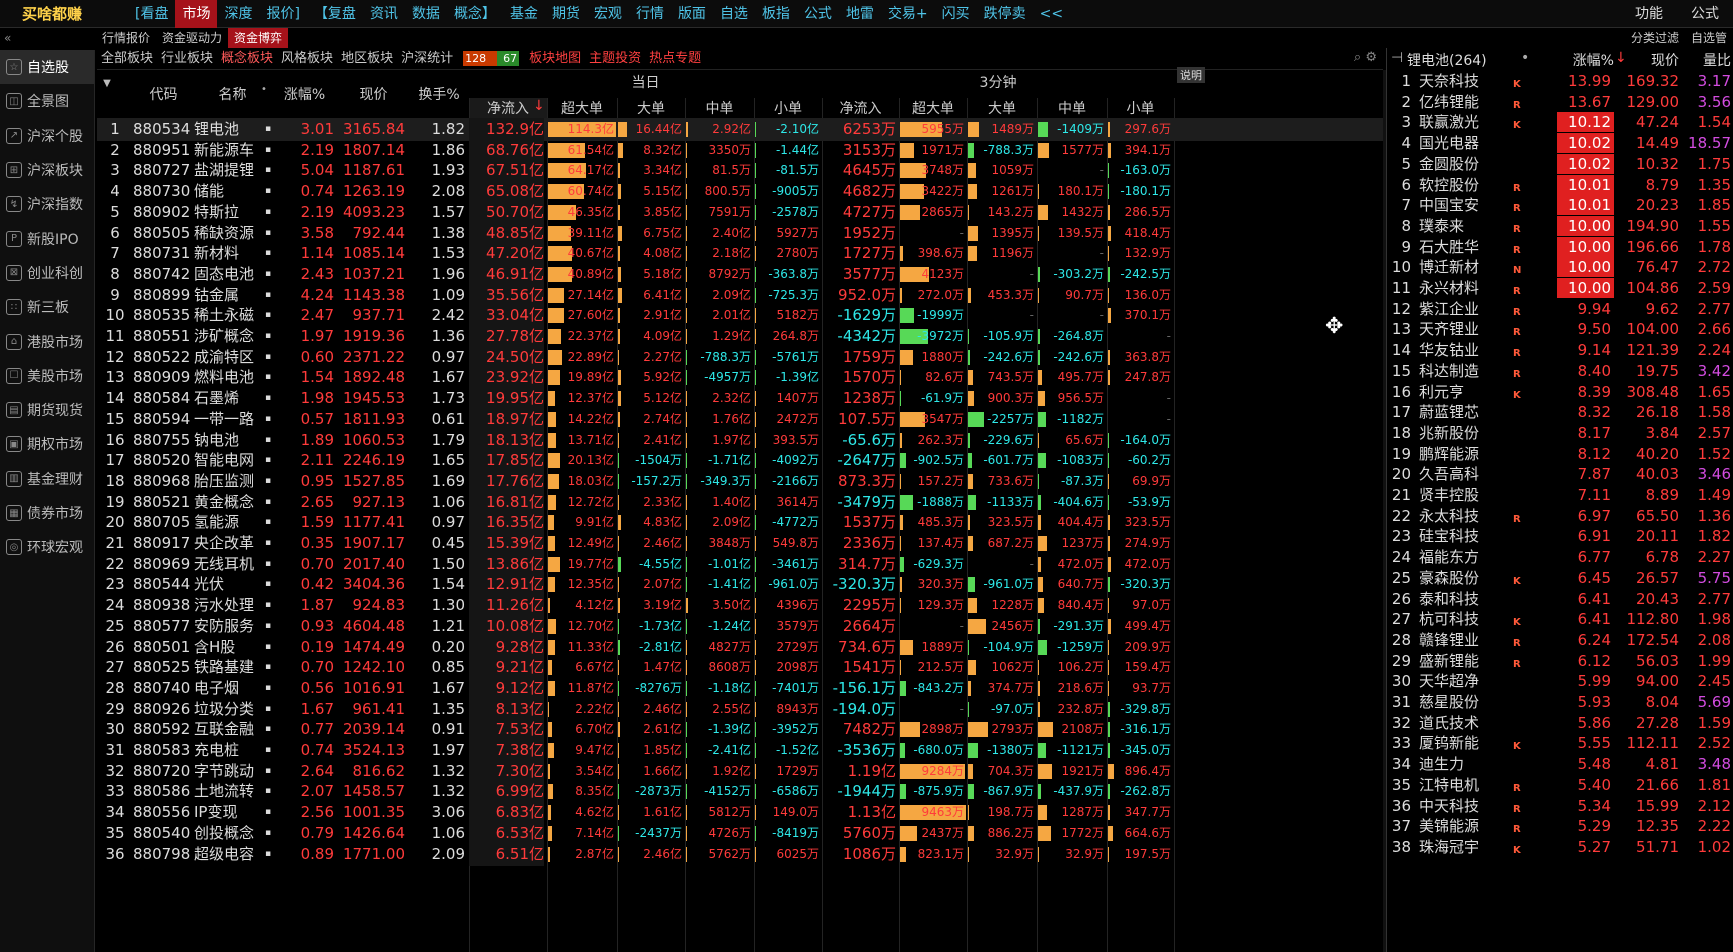 The image size is (1733, 952). I want to click on stock-list-title: 锂电池(264), so click(1447, 60).